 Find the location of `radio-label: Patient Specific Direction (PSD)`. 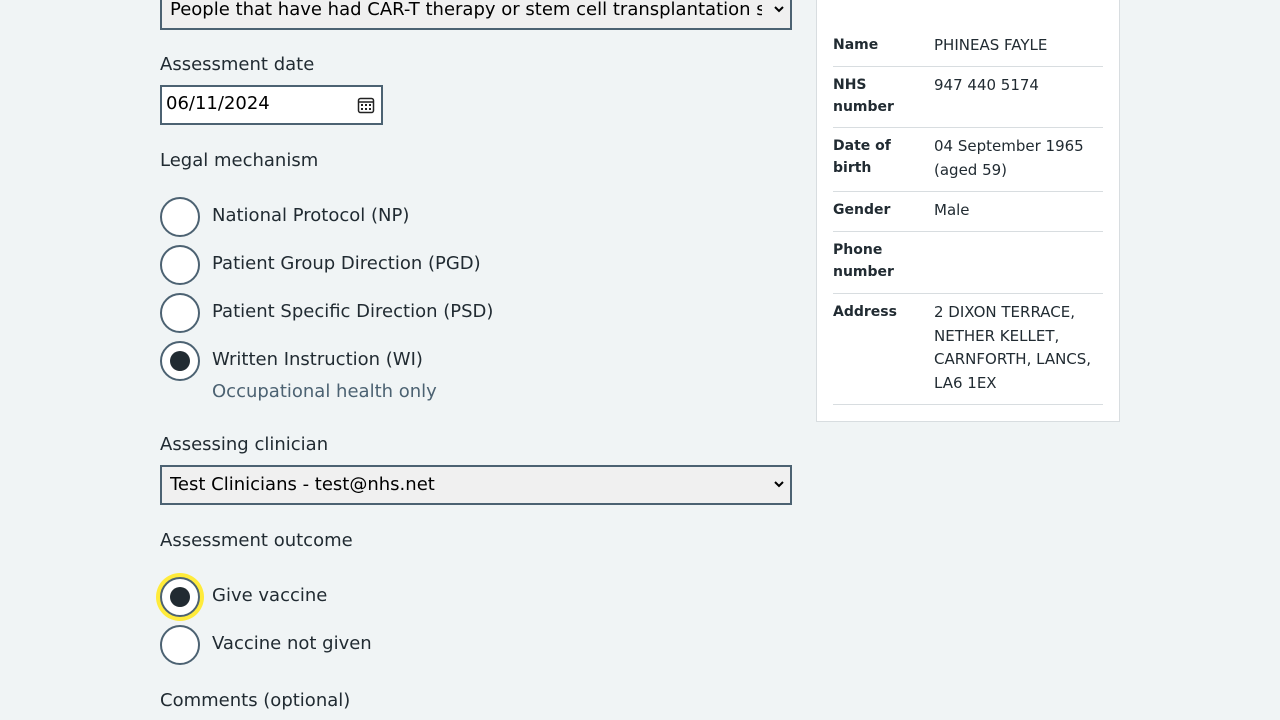

radio-label: Patient Specific Direction (PSD) is located at coordinates (353, 311).